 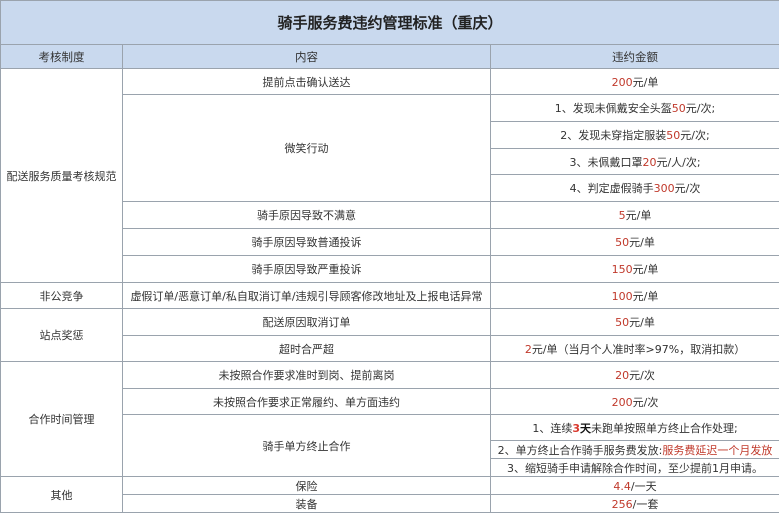 I want to click on table-row: 站点奖惩配送原因取消订单50元/单, so click(x=390, y=322).